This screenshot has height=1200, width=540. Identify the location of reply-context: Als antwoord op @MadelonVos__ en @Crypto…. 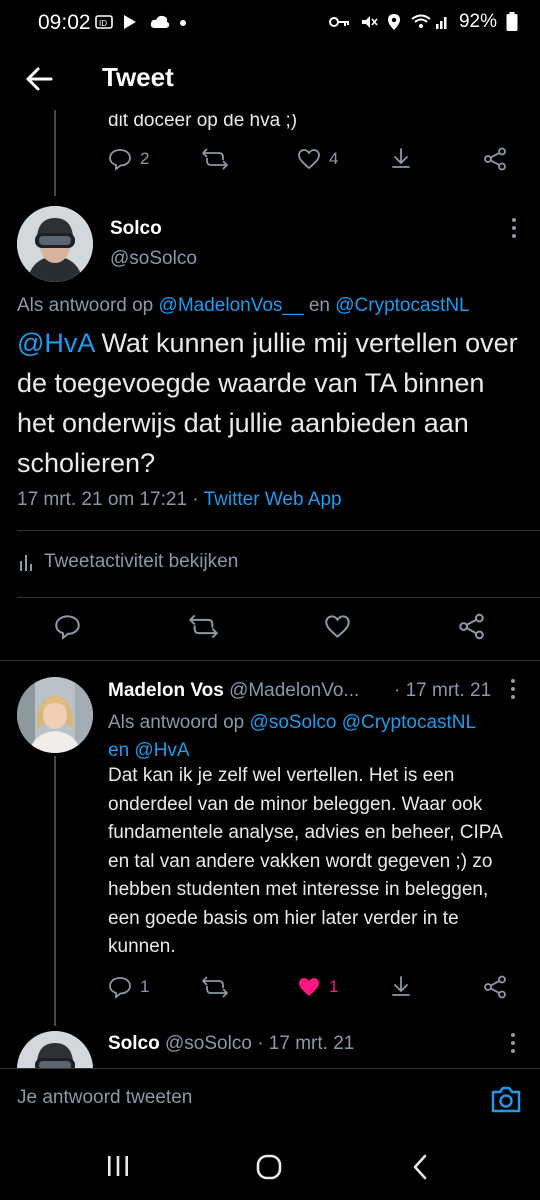
(243, 306).